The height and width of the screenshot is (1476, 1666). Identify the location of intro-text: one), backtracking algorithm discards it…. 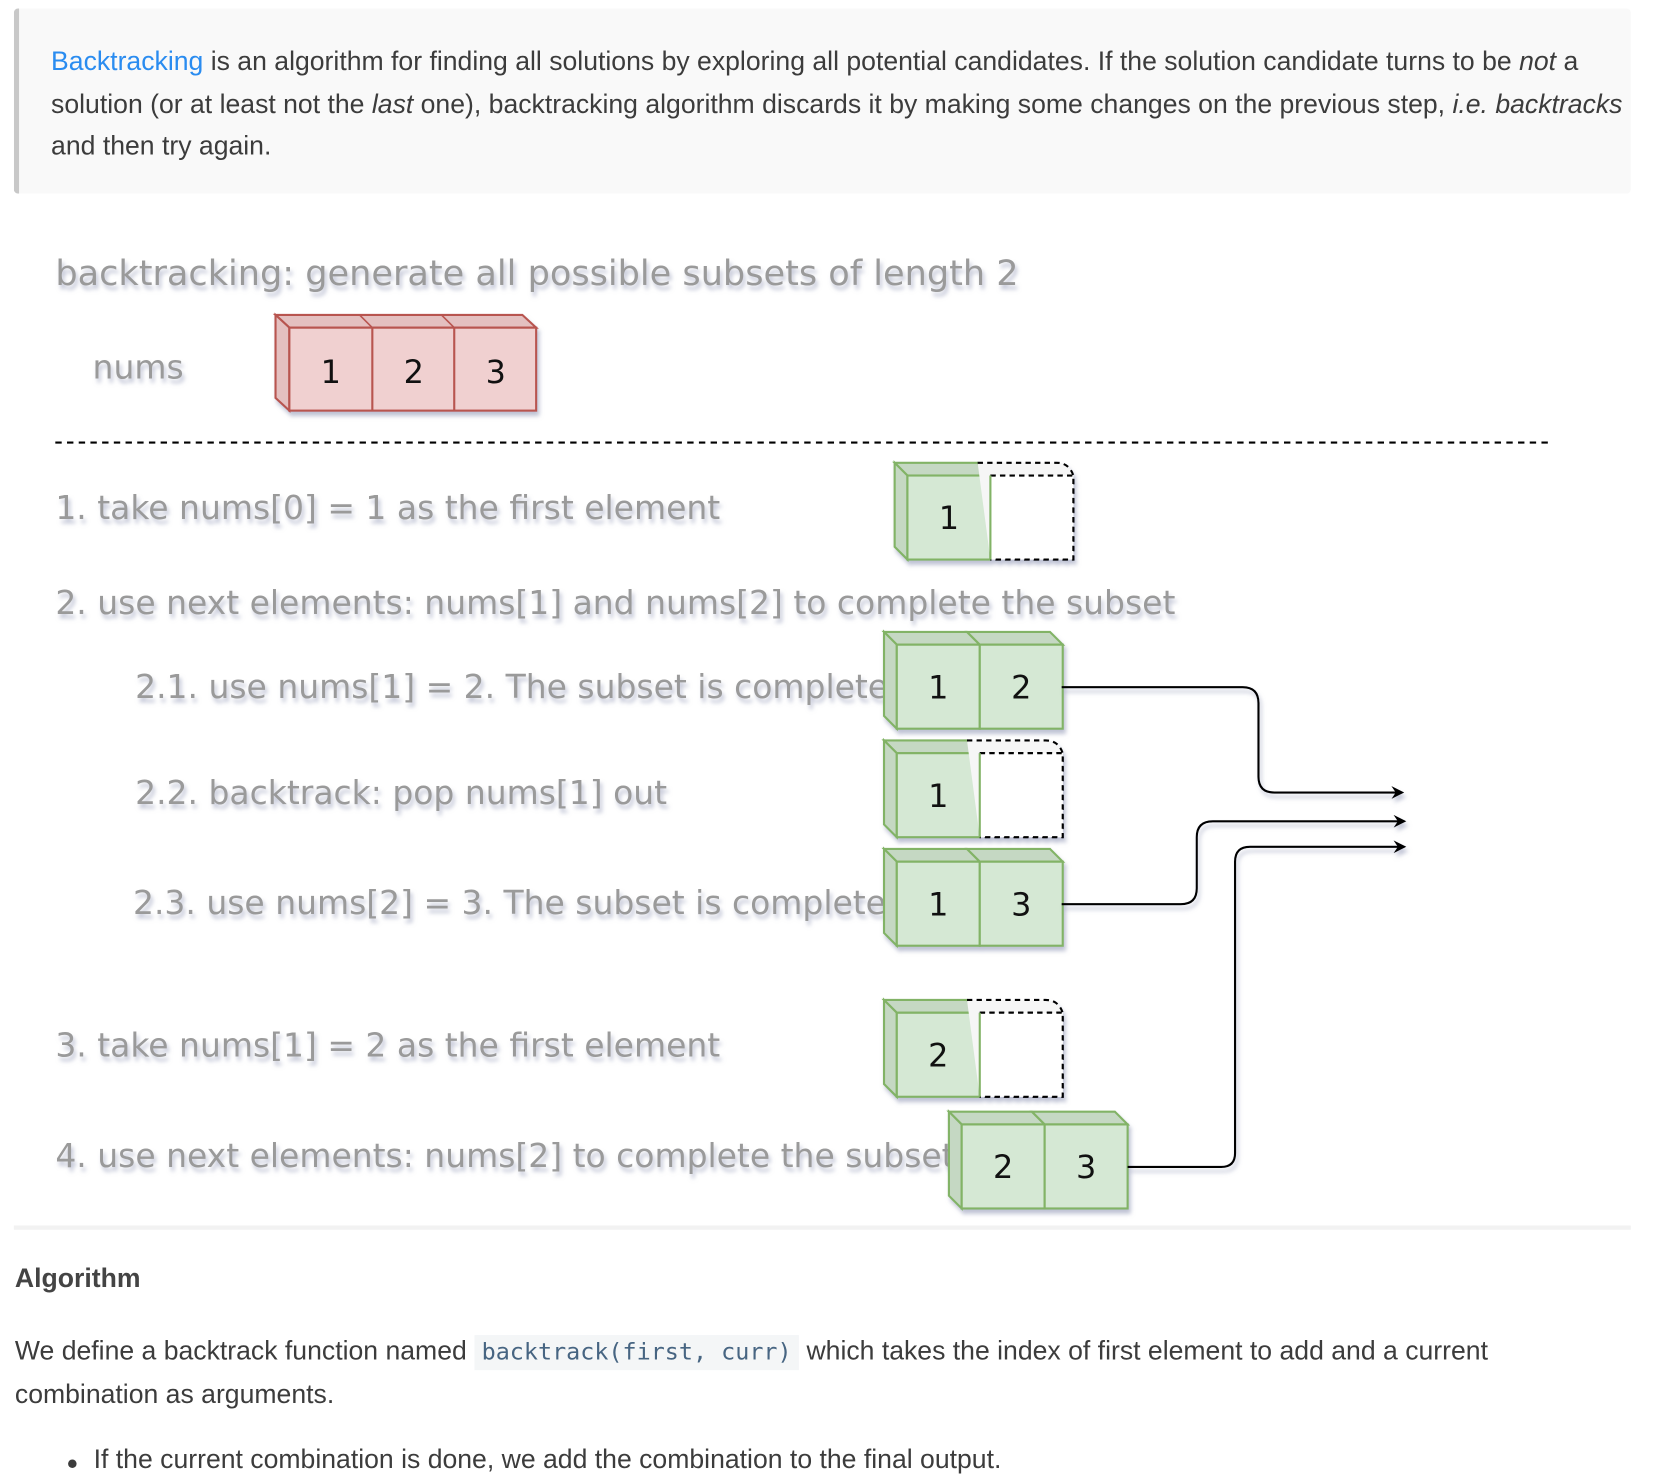
(933, 103).